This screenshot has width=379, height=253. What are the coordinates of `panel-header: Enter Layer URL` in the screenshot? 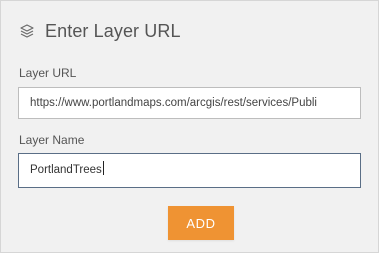 It's located at (99, 31).